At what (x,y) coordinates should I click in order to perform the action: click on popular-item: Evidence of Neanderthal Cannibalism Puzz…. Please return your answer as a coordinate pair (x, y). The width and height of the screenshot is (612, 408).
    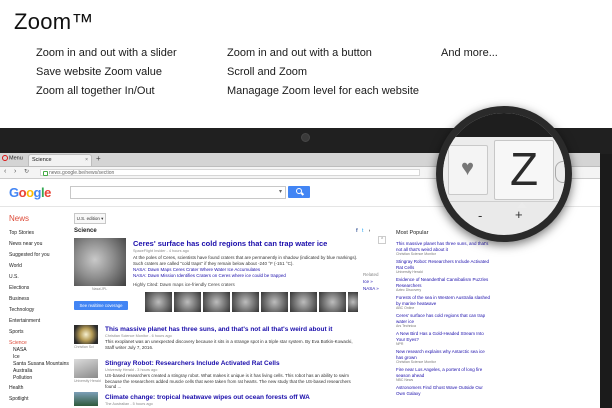
    Looking at the image, I should click on (444, 282).